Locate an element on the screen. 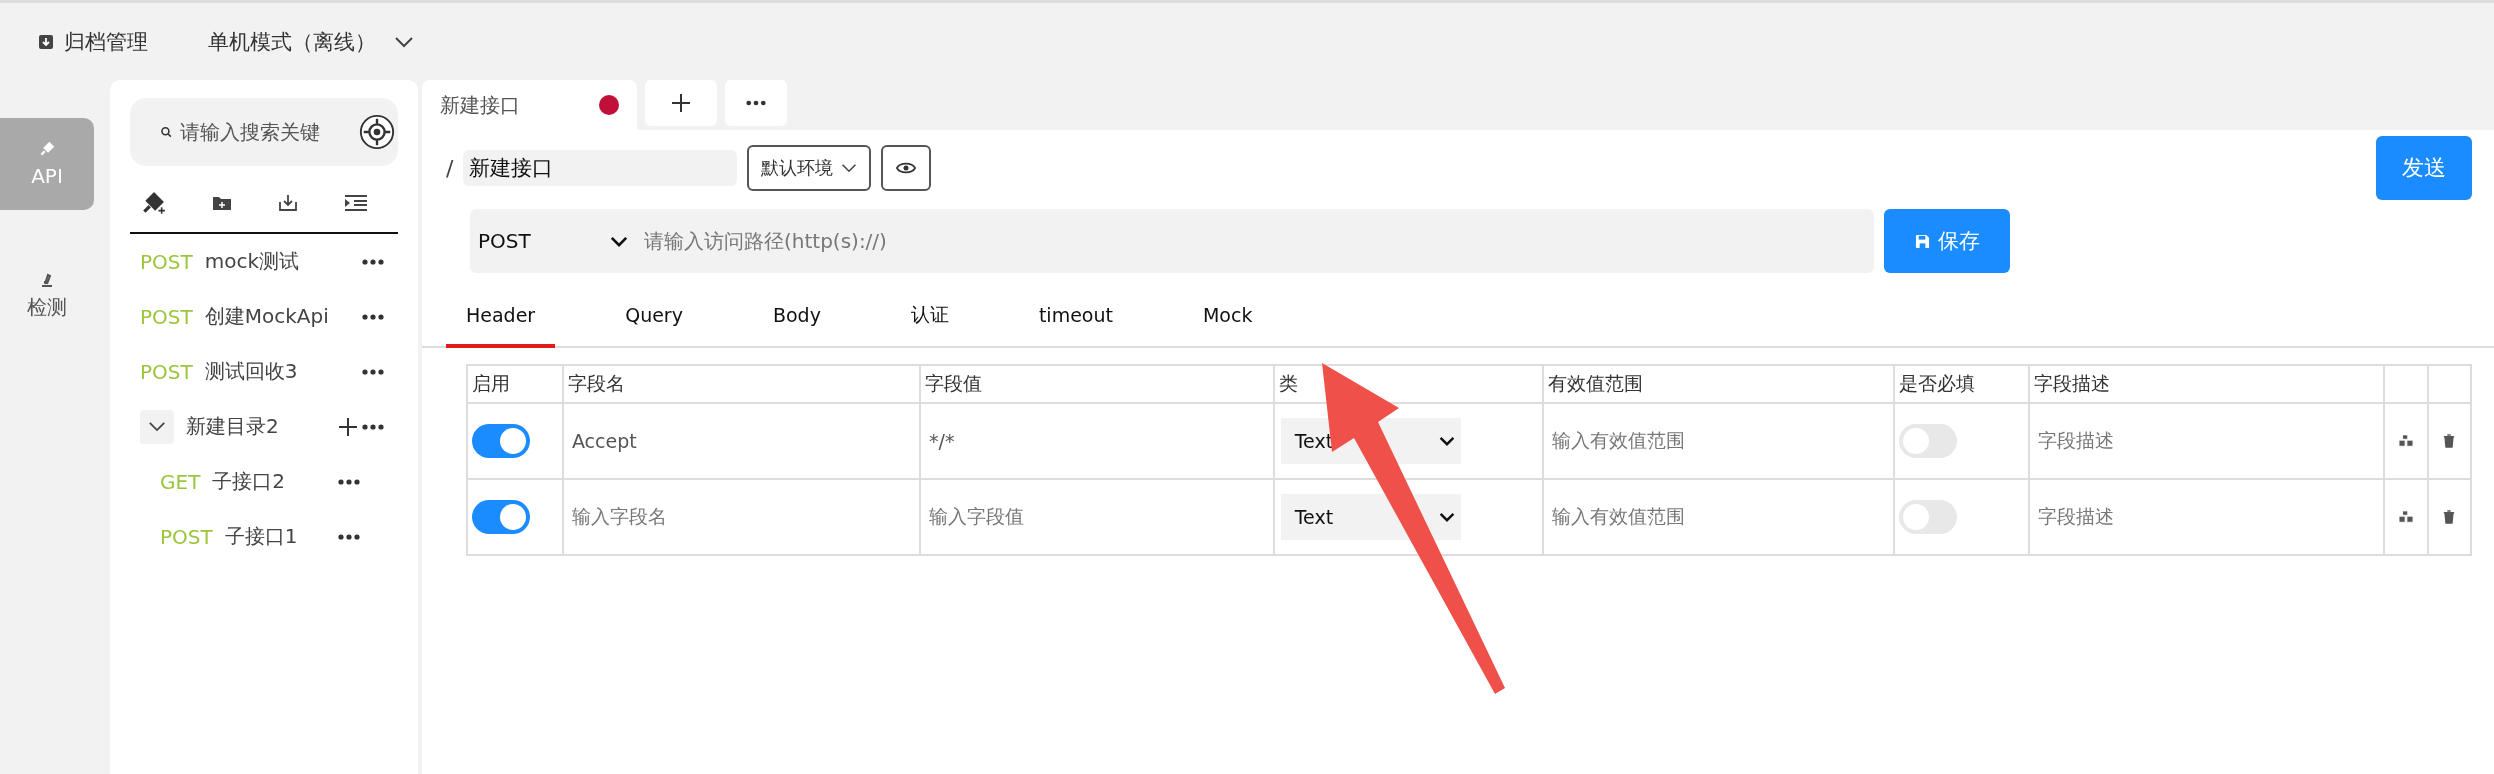  api-name: 子接口2 is located at coordinates (249, 481).